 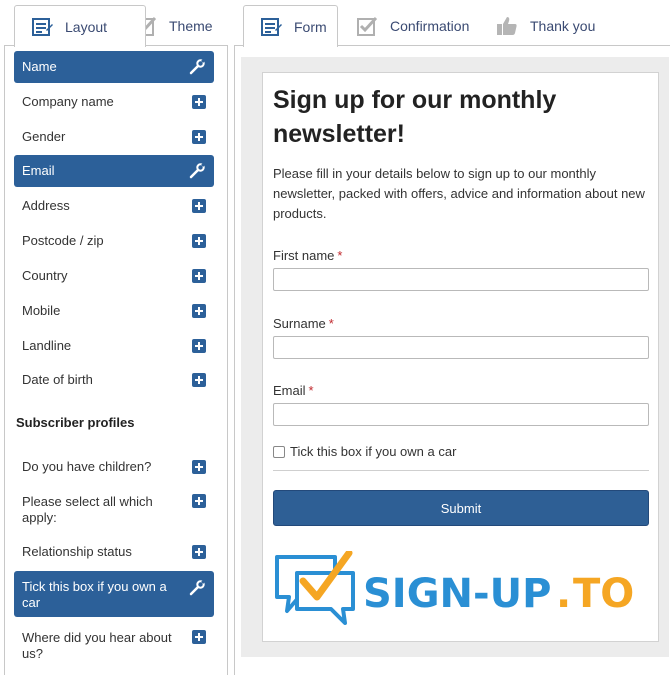 What do you see at coordinates (603, 594) in the screenshot?
I see `logo-text-suffix: TO` at bounding box center [603, 594].